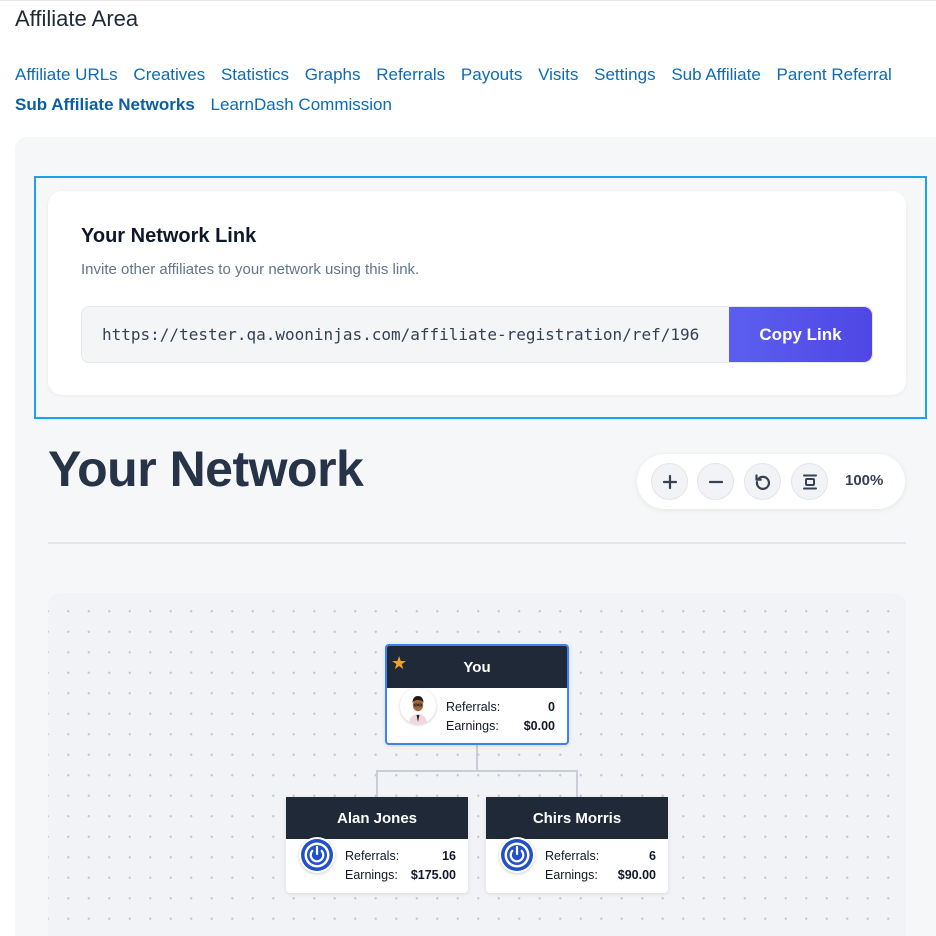  I want to click on person-avatar-icon, so click(418, 706).